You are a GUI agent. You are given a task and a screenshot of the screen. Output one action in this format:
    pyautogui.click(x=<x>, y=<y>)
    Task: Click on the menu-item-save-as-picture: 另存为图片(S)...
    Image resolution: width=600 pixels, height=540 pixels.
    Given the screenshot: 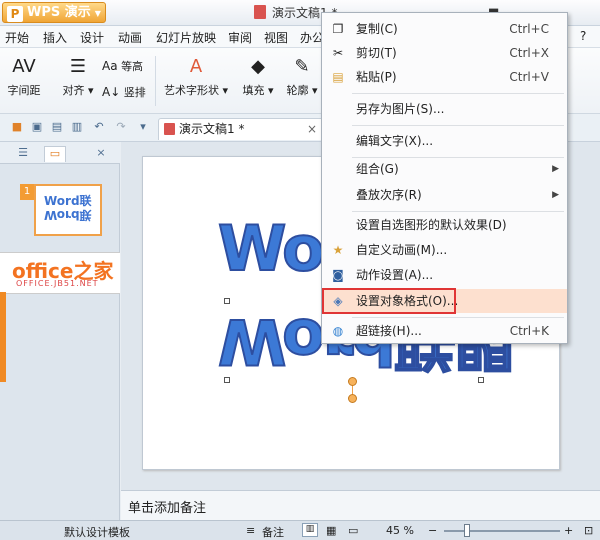 What is the action you would take?
    pyautogui.click(x=444, y=109)
    